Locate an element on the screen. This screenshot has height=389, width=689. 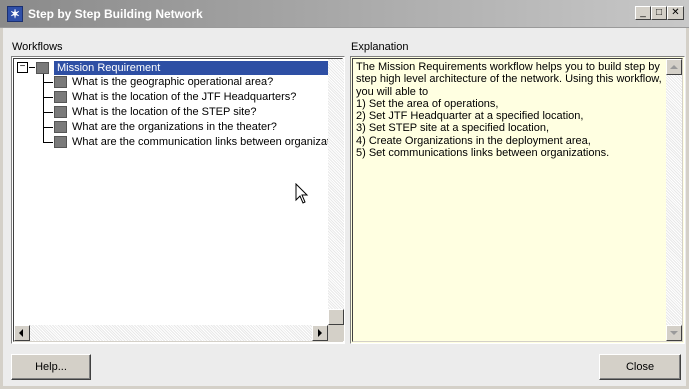
tree-scroll-left-button is located at coordinates (22, 333).